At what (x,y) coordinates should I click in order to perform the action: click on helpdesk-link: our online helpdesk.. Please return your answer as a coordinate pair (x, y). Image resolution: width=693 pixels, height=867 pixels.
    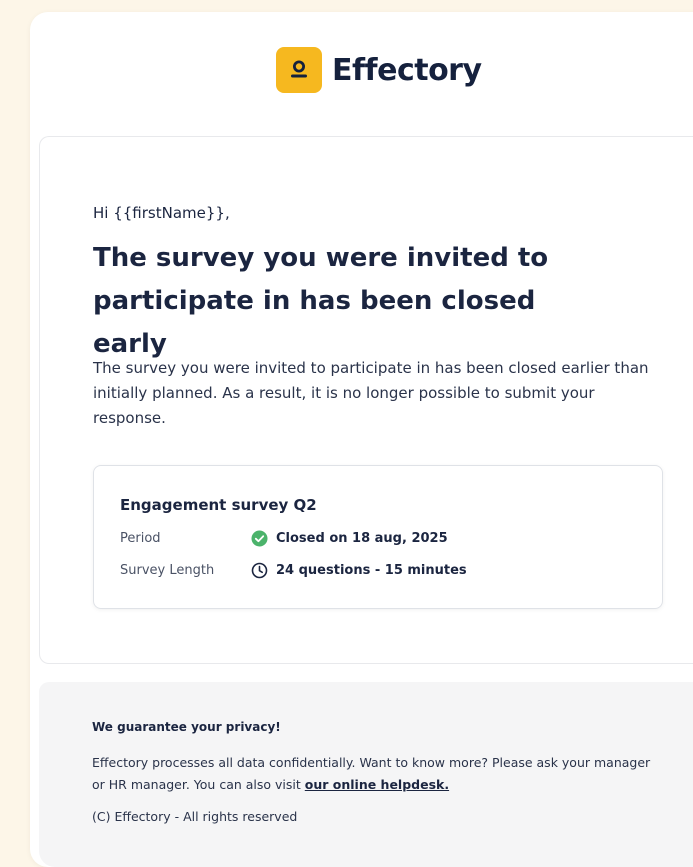
    Looking at the image, I should click on (377, 784).